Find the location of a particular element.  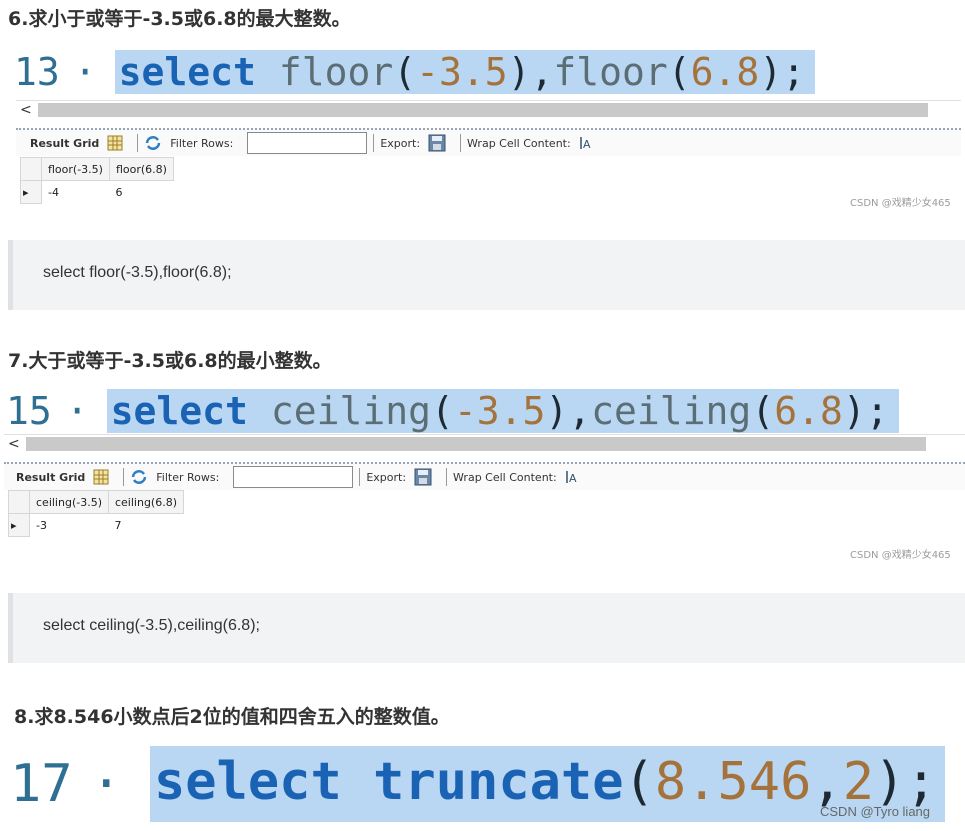

table-row: ▸ -3 7 is located at coordinates (96, 525).